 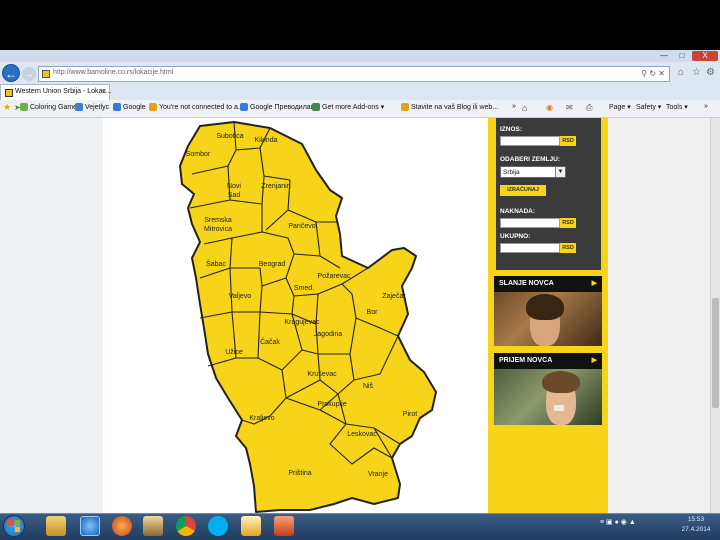 I want to click on send-money-promo: SLANJE NOVCA ▶, so click(x=548, y=311).